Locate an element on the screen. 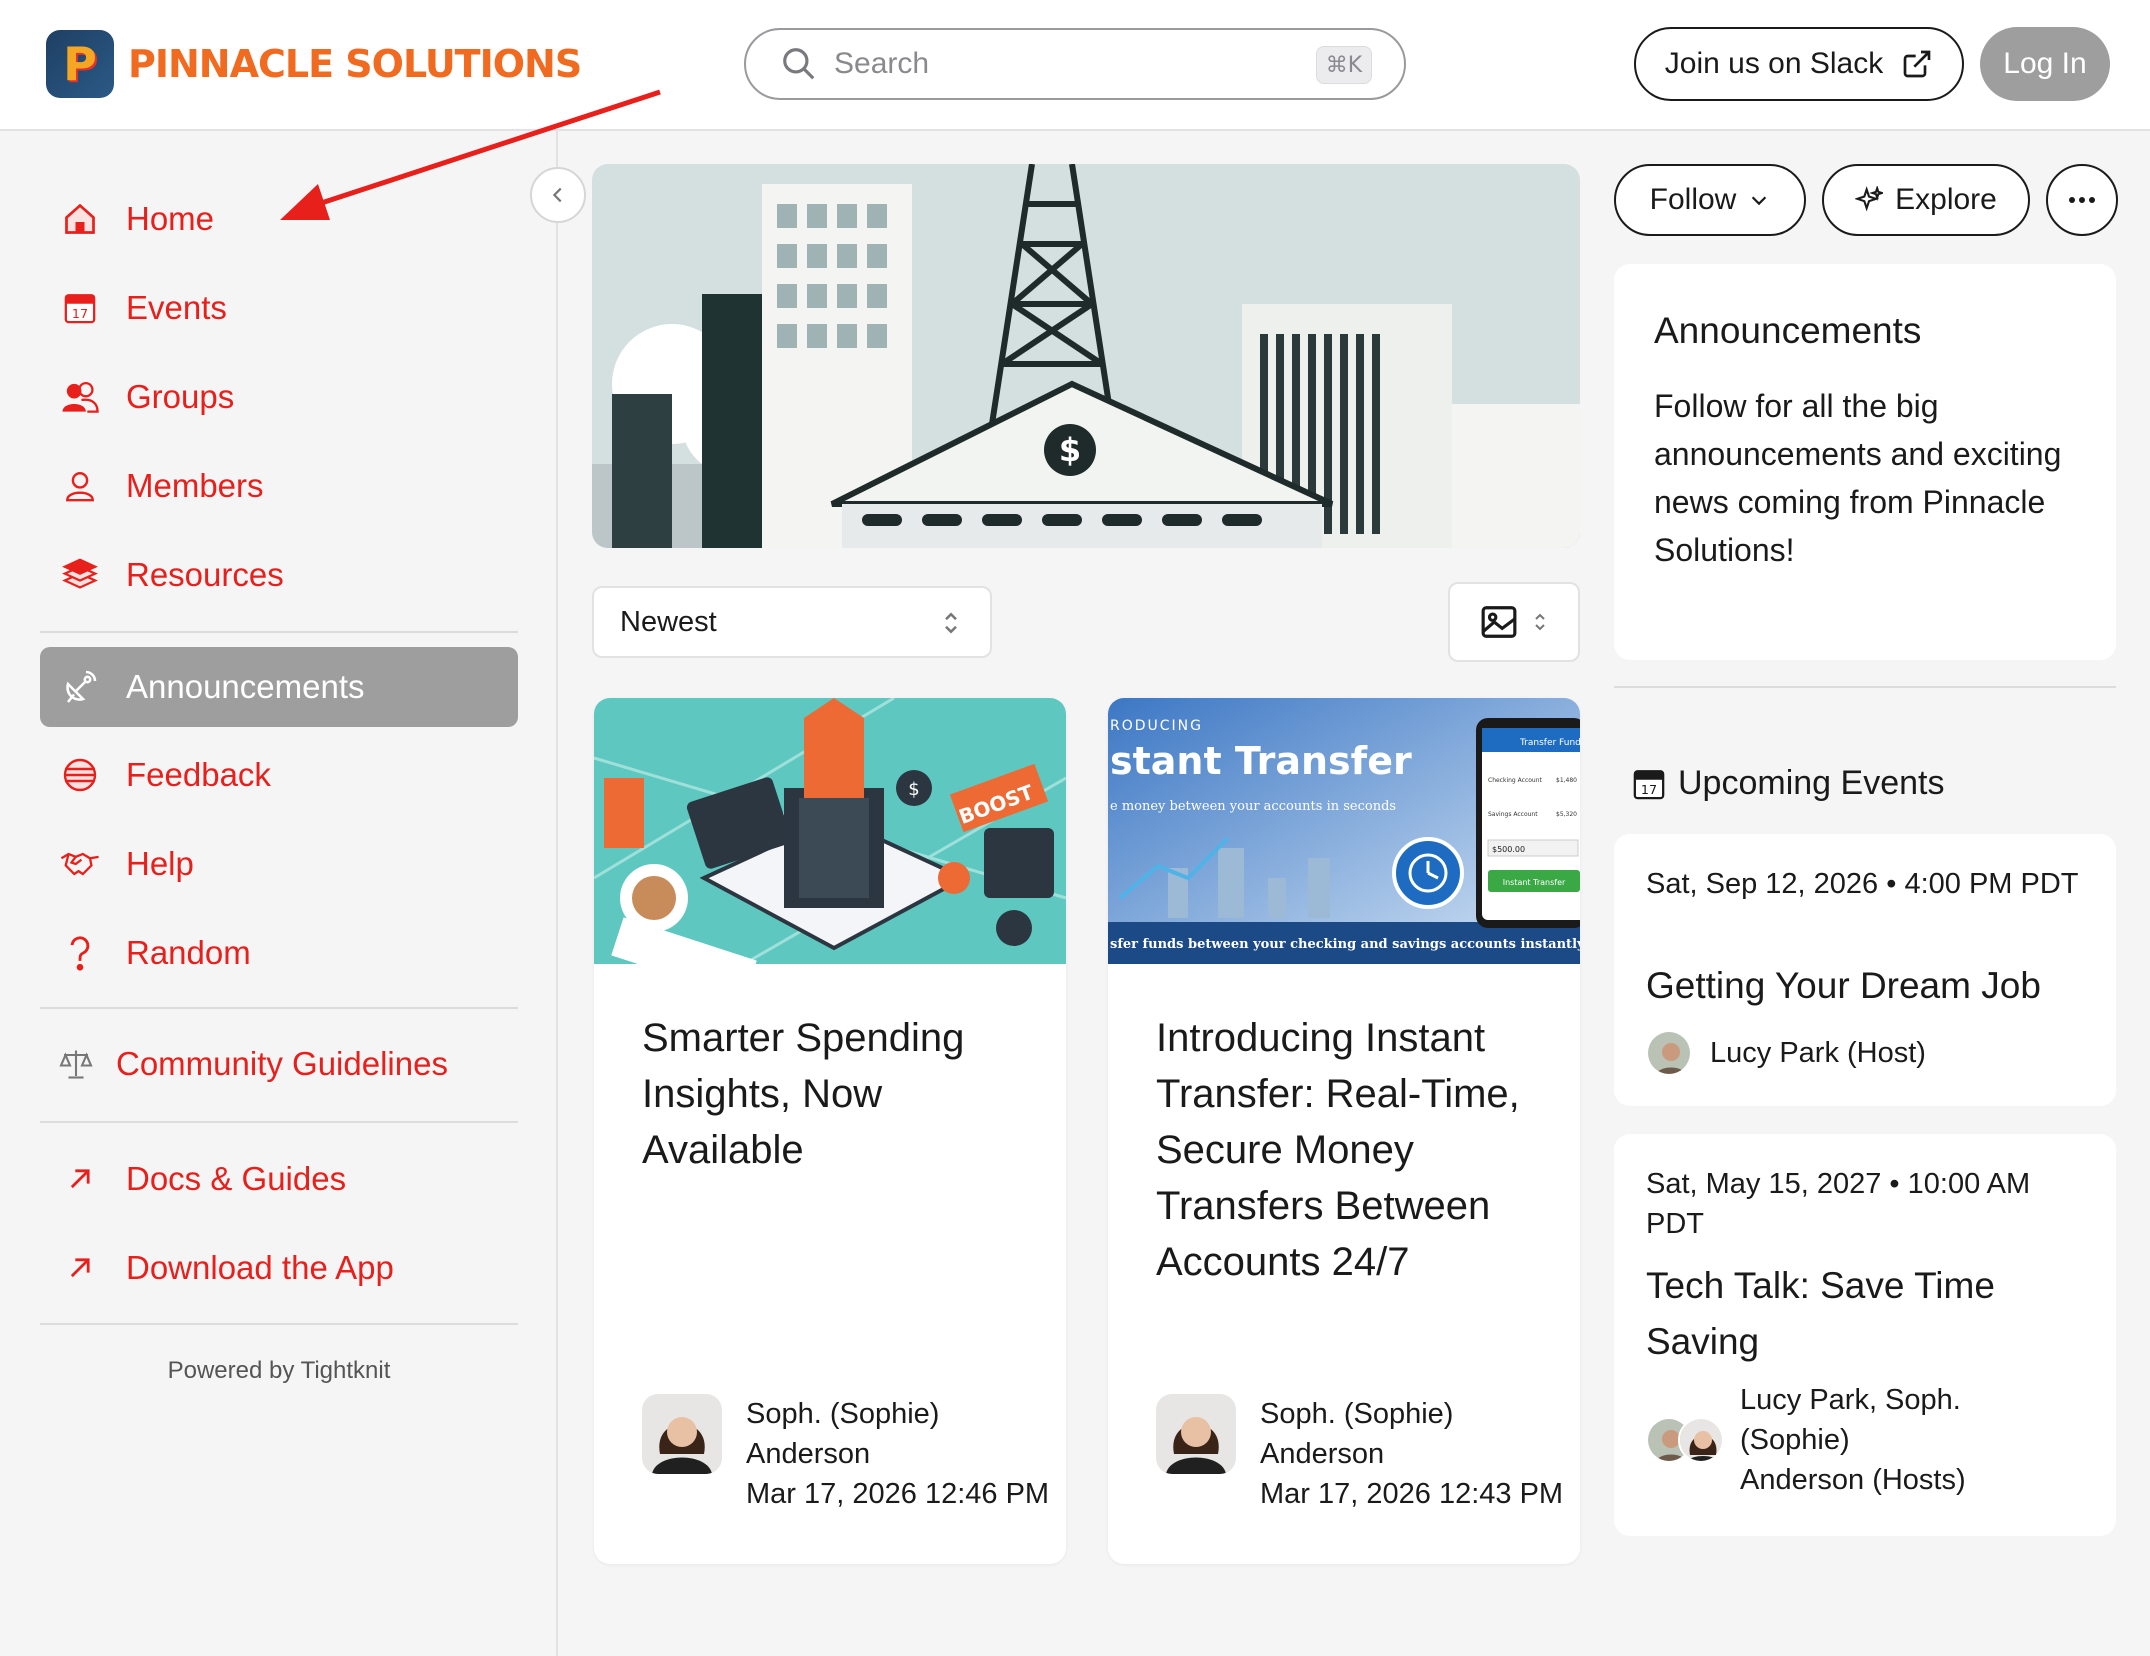 The image size is (2150, 1656). search-input is located at coordinates (1074, 64).